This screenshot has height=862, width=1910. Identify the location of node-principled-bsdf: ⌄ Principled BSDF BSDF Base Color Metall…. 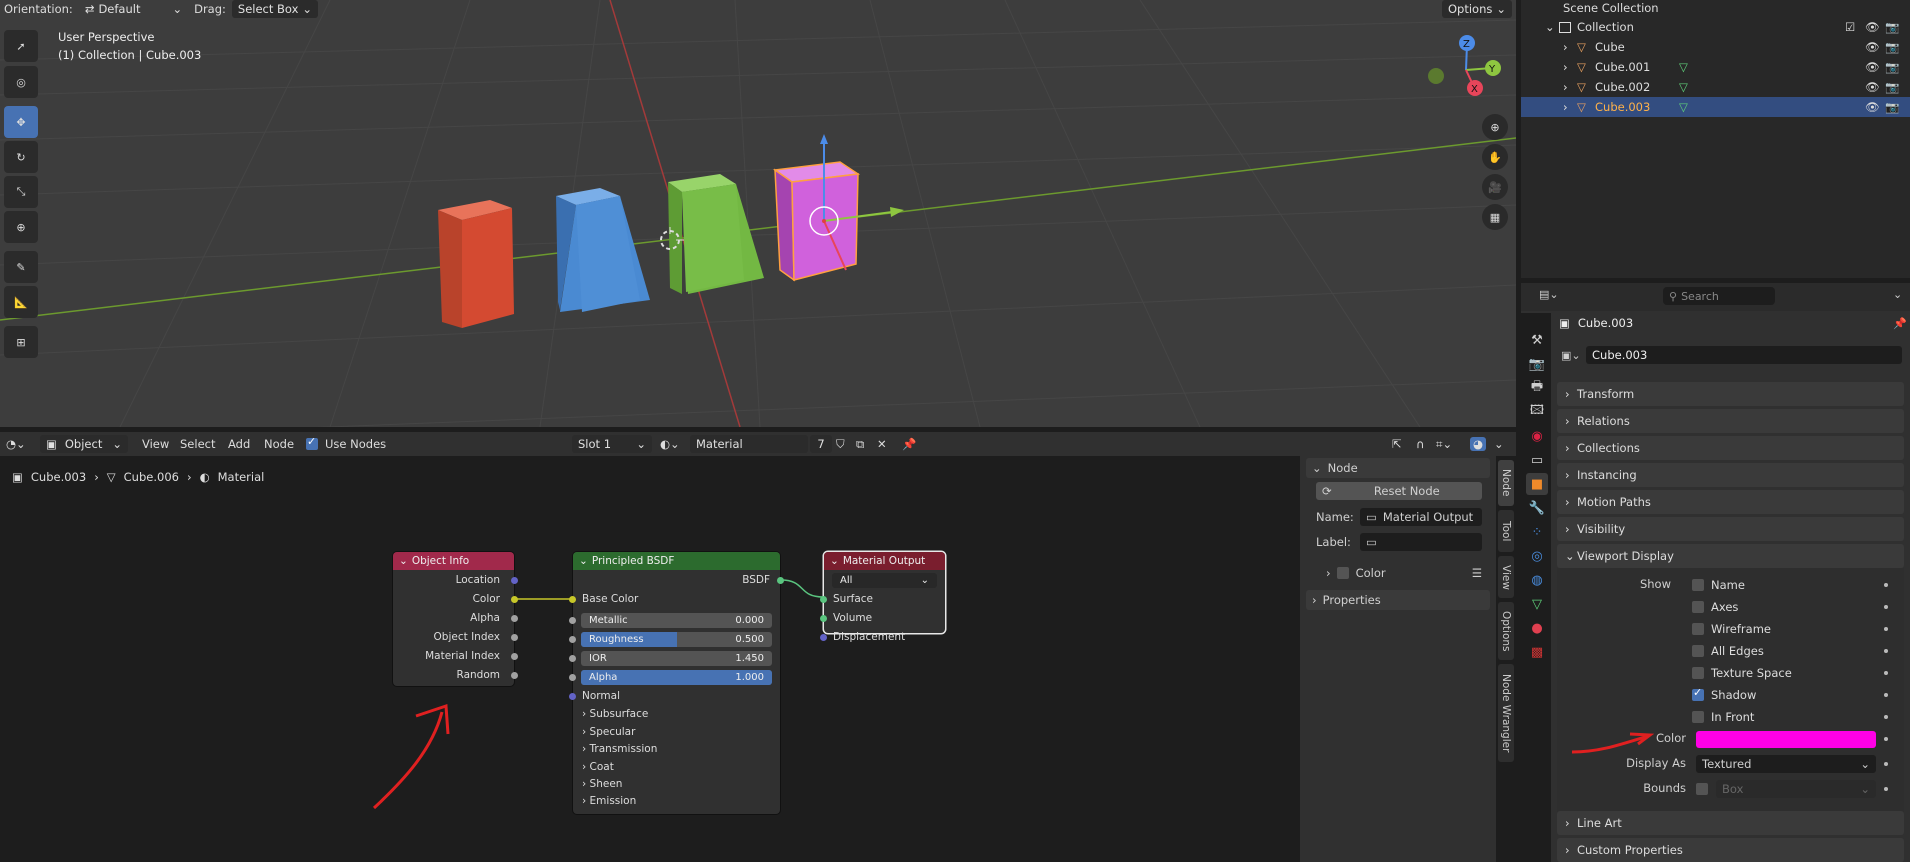
(676, 683).